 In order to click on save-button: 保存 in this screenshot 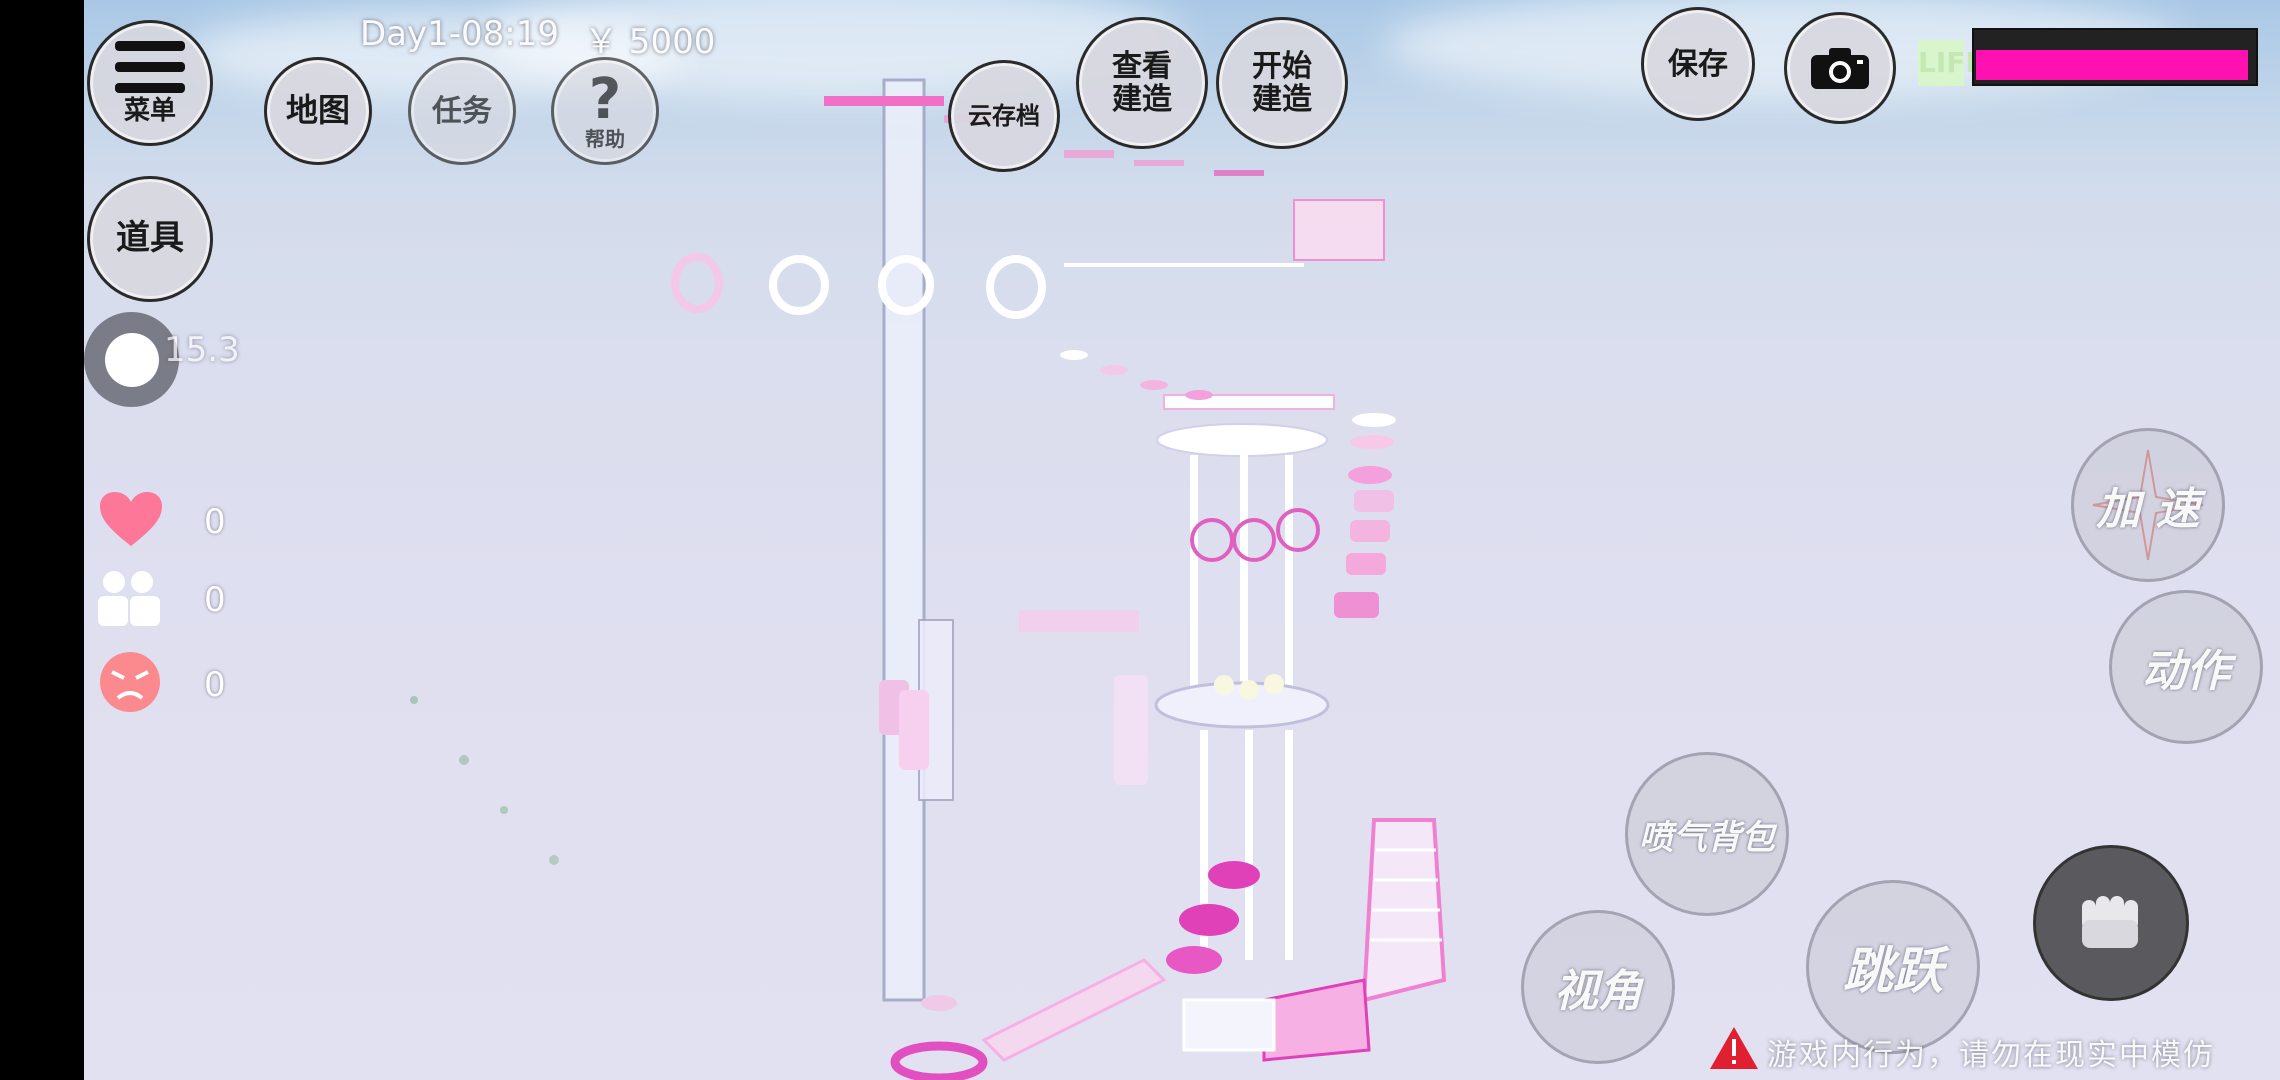, I will do `click(1698, 64)`.